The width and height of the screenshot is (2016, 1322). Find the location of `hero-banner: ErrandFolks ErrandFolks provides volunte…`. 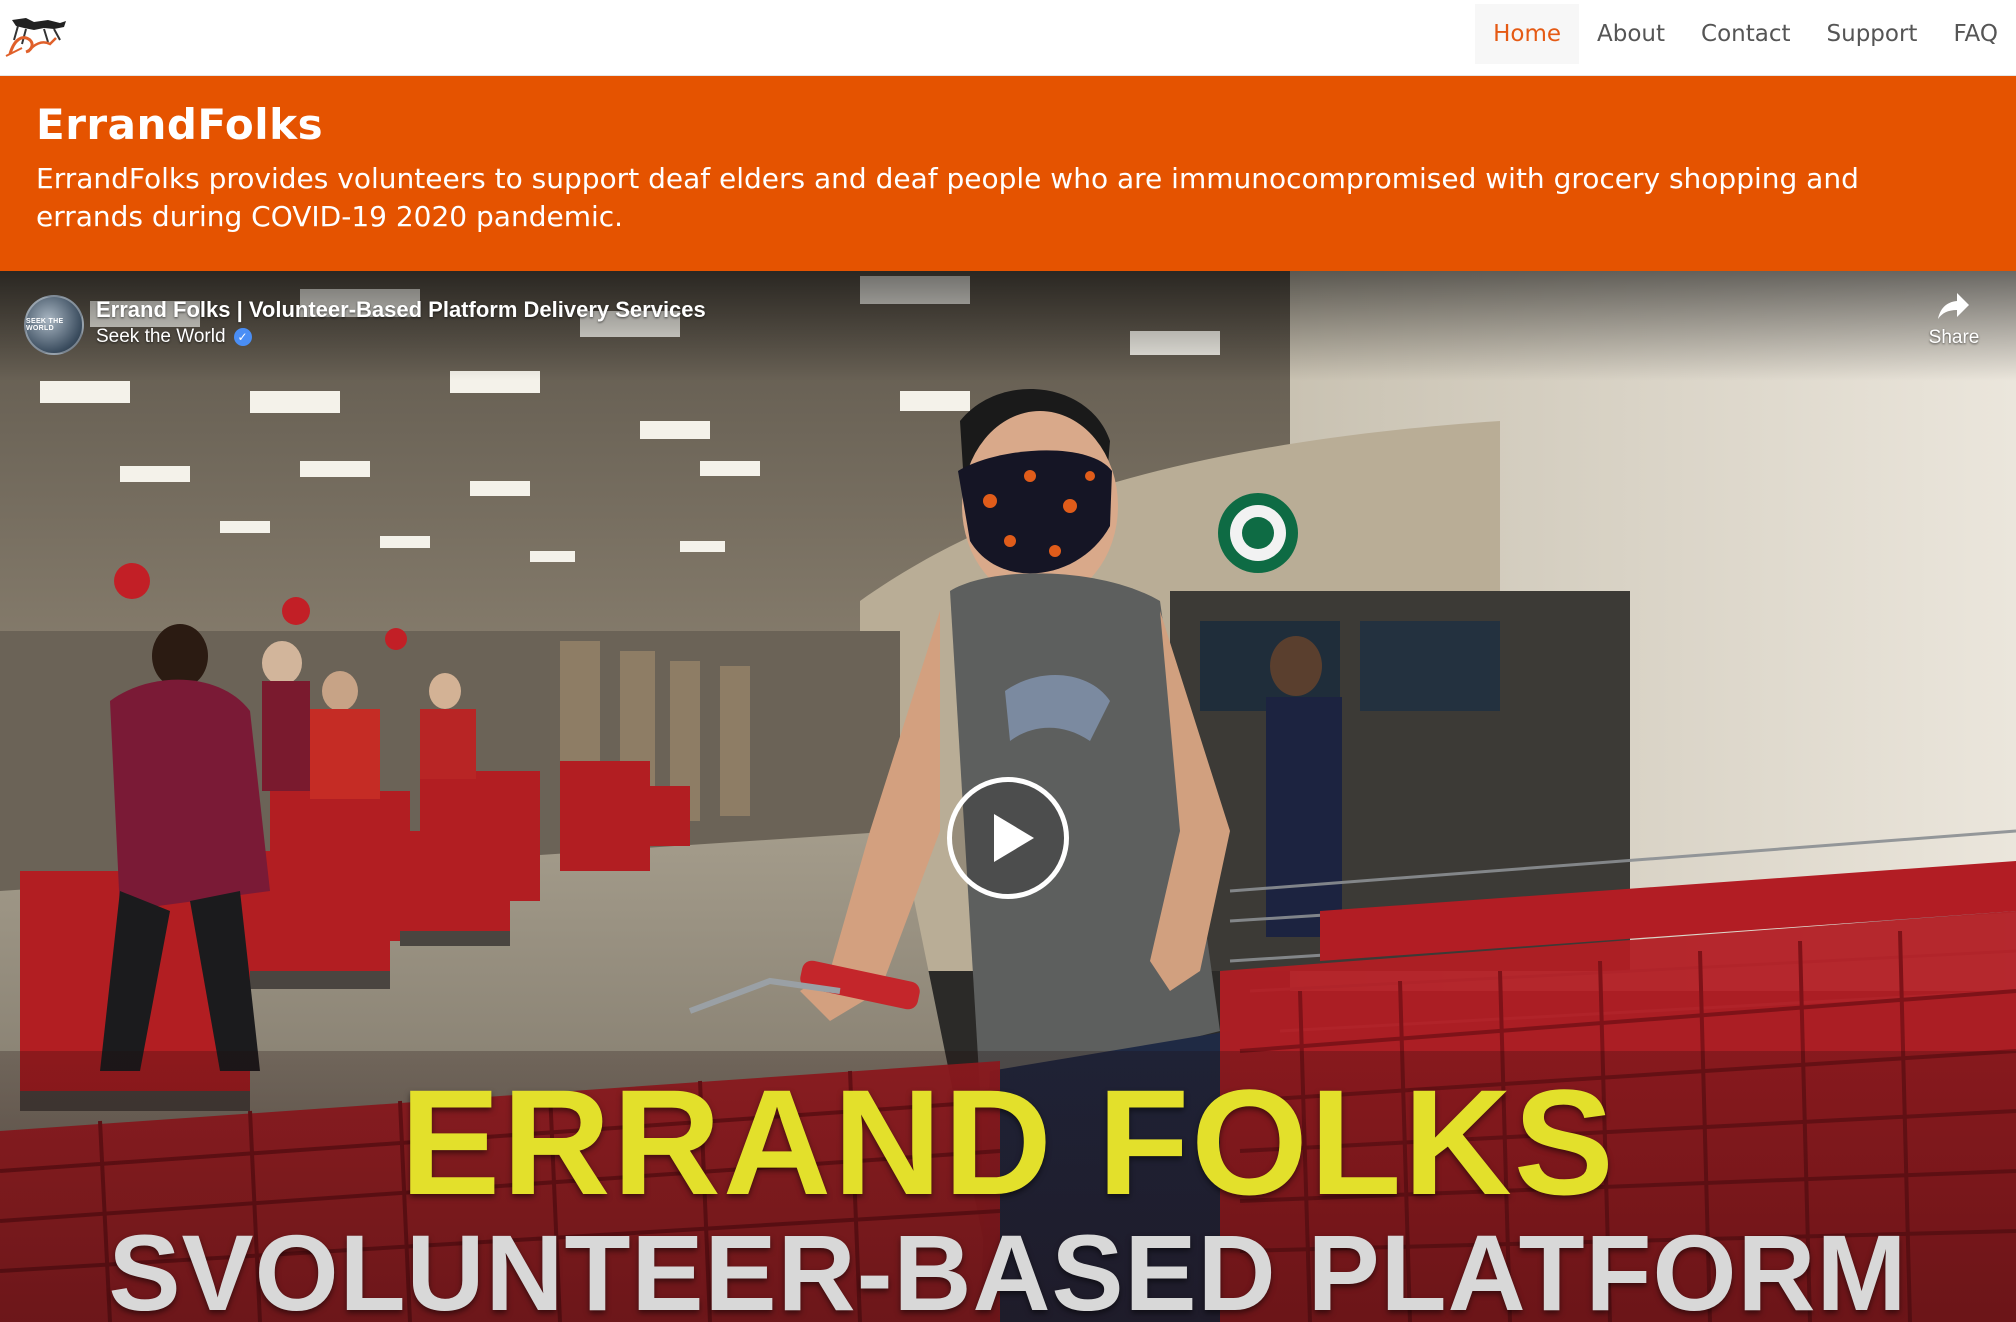

hero-banner: ErrandFolks ErrandFolks provides volunte… is located at coordinates (1008, 173).